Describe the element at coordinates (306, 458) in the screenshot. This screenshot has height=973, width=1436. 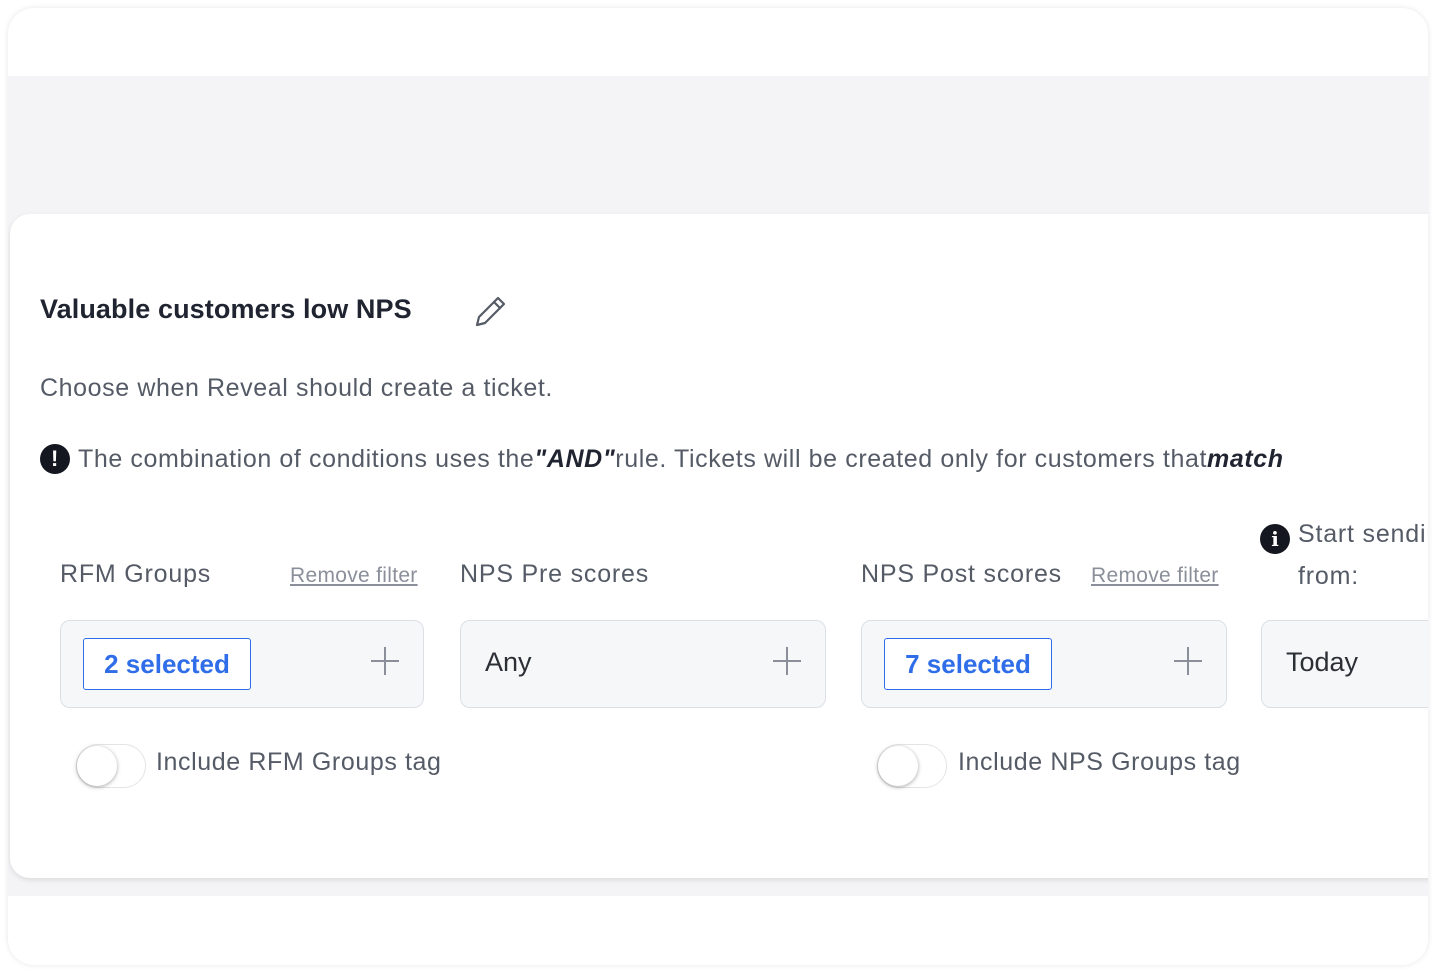
I see `notice-prefix: The combination of conditions uses the` at that location.